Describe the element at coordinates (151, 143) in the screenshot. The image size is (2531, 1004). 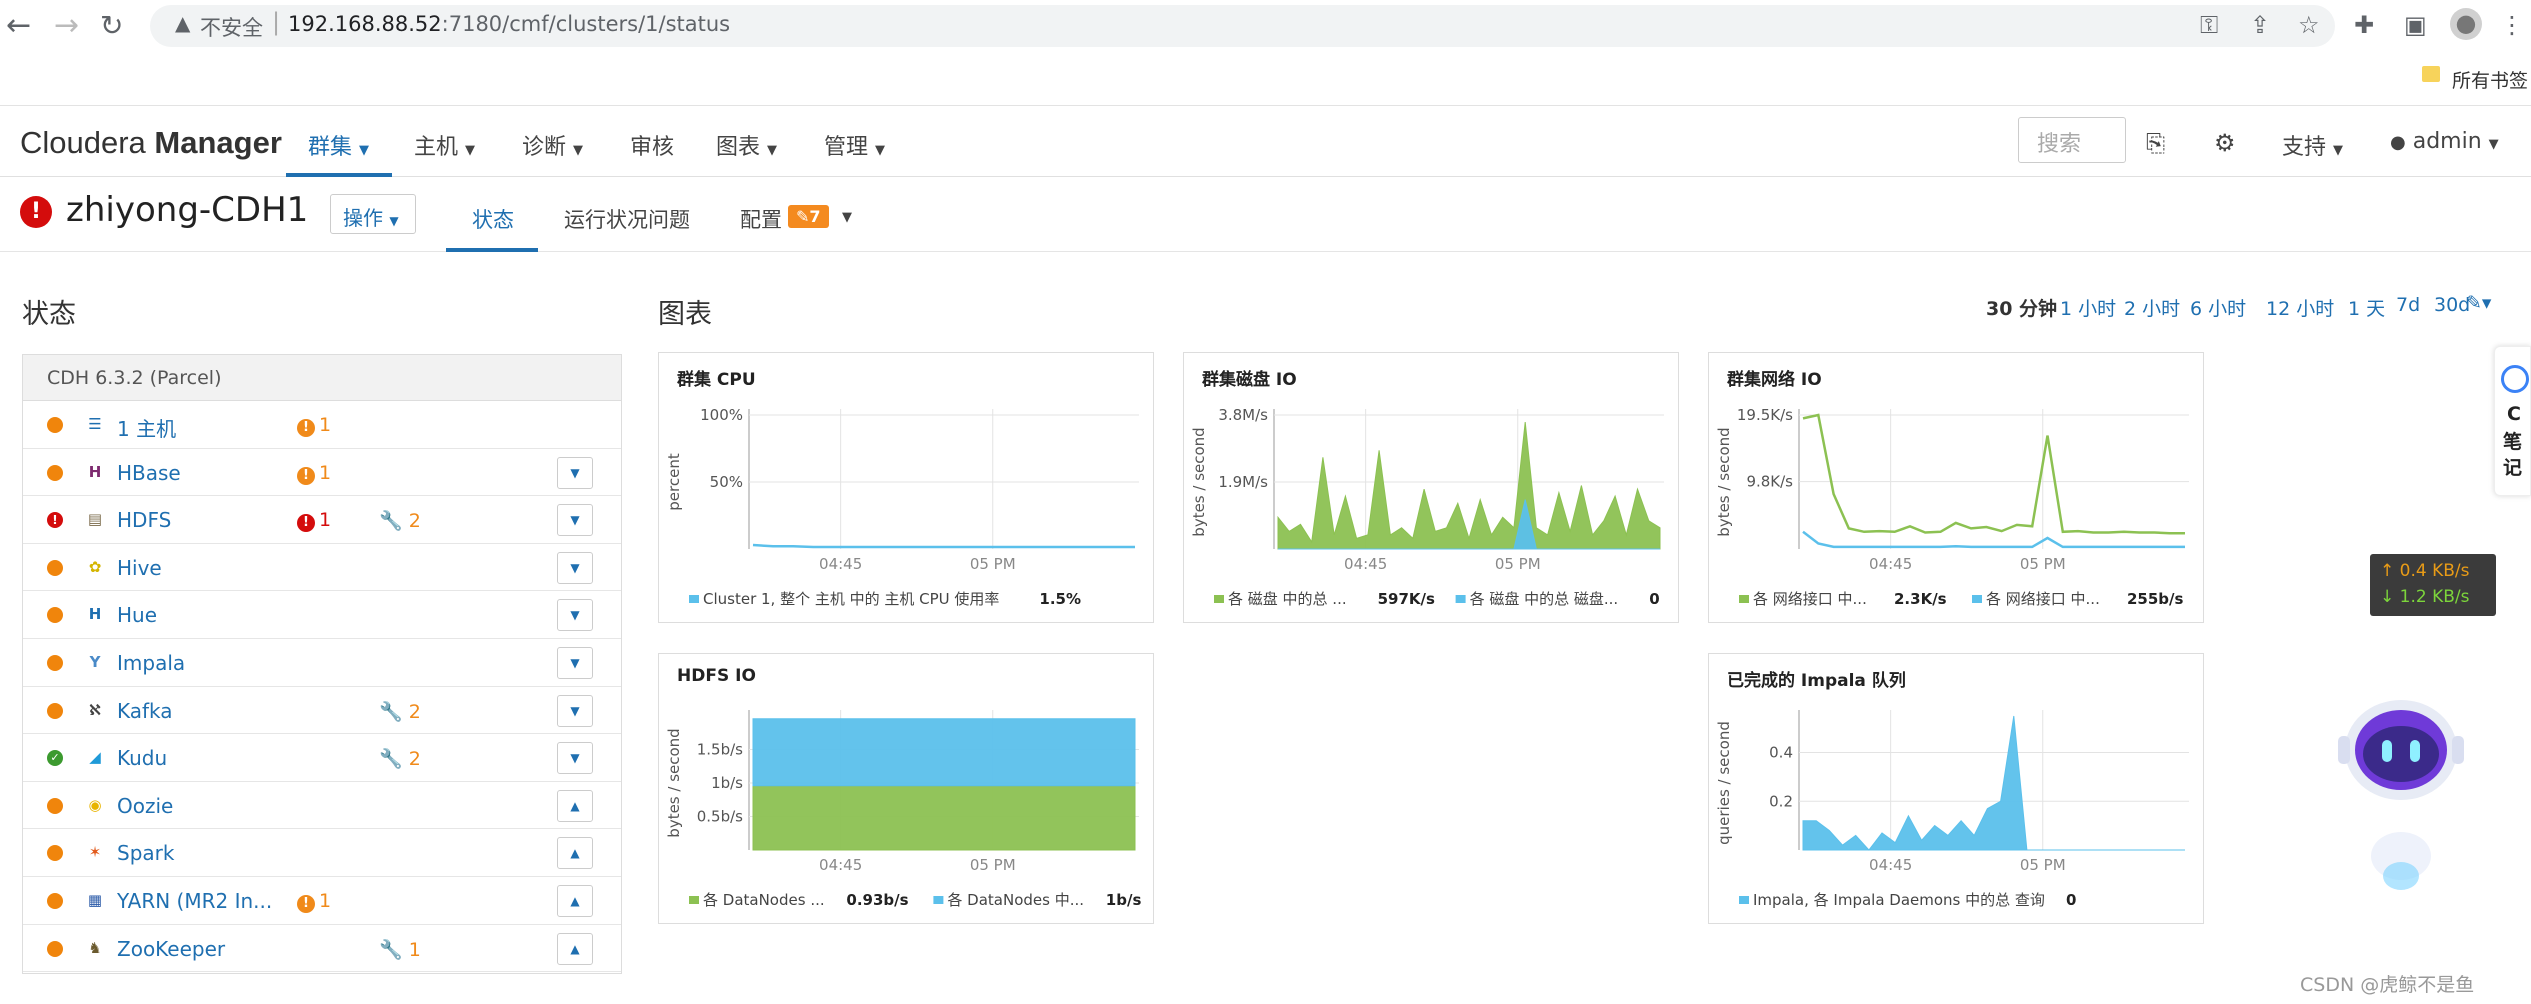
I see `brand-logo: Cloudera Manager` at that location.